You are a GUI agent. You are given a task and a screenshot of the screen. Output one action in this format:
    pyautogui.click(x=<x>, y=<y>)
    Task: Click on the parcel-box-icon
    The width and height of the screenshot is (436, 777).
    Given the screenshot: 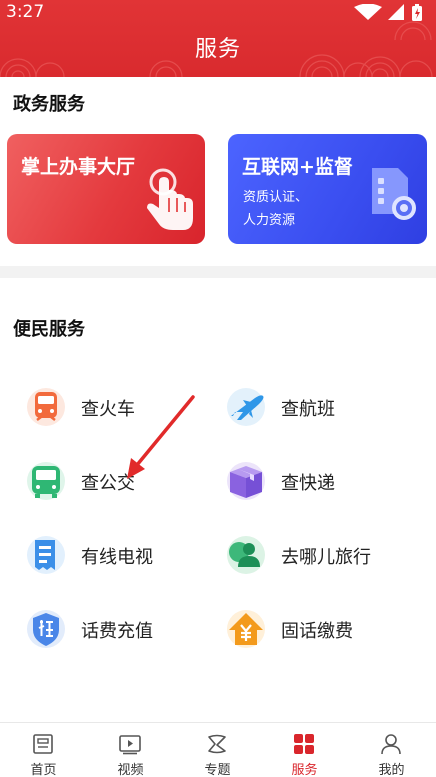 What is the action you would take?
    pyautogui.click(x=246, y=481)
    